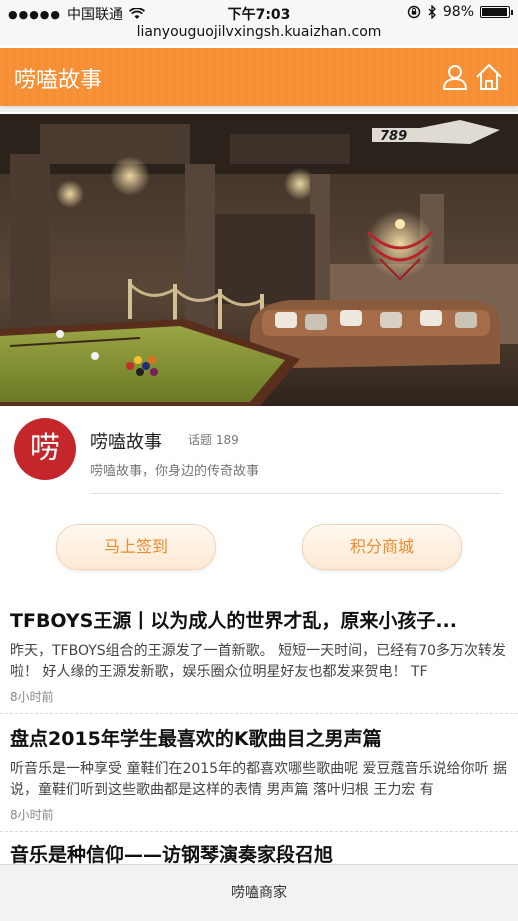  I want to click on bottom-bar: 唠嗑商家, so click(259, 892).